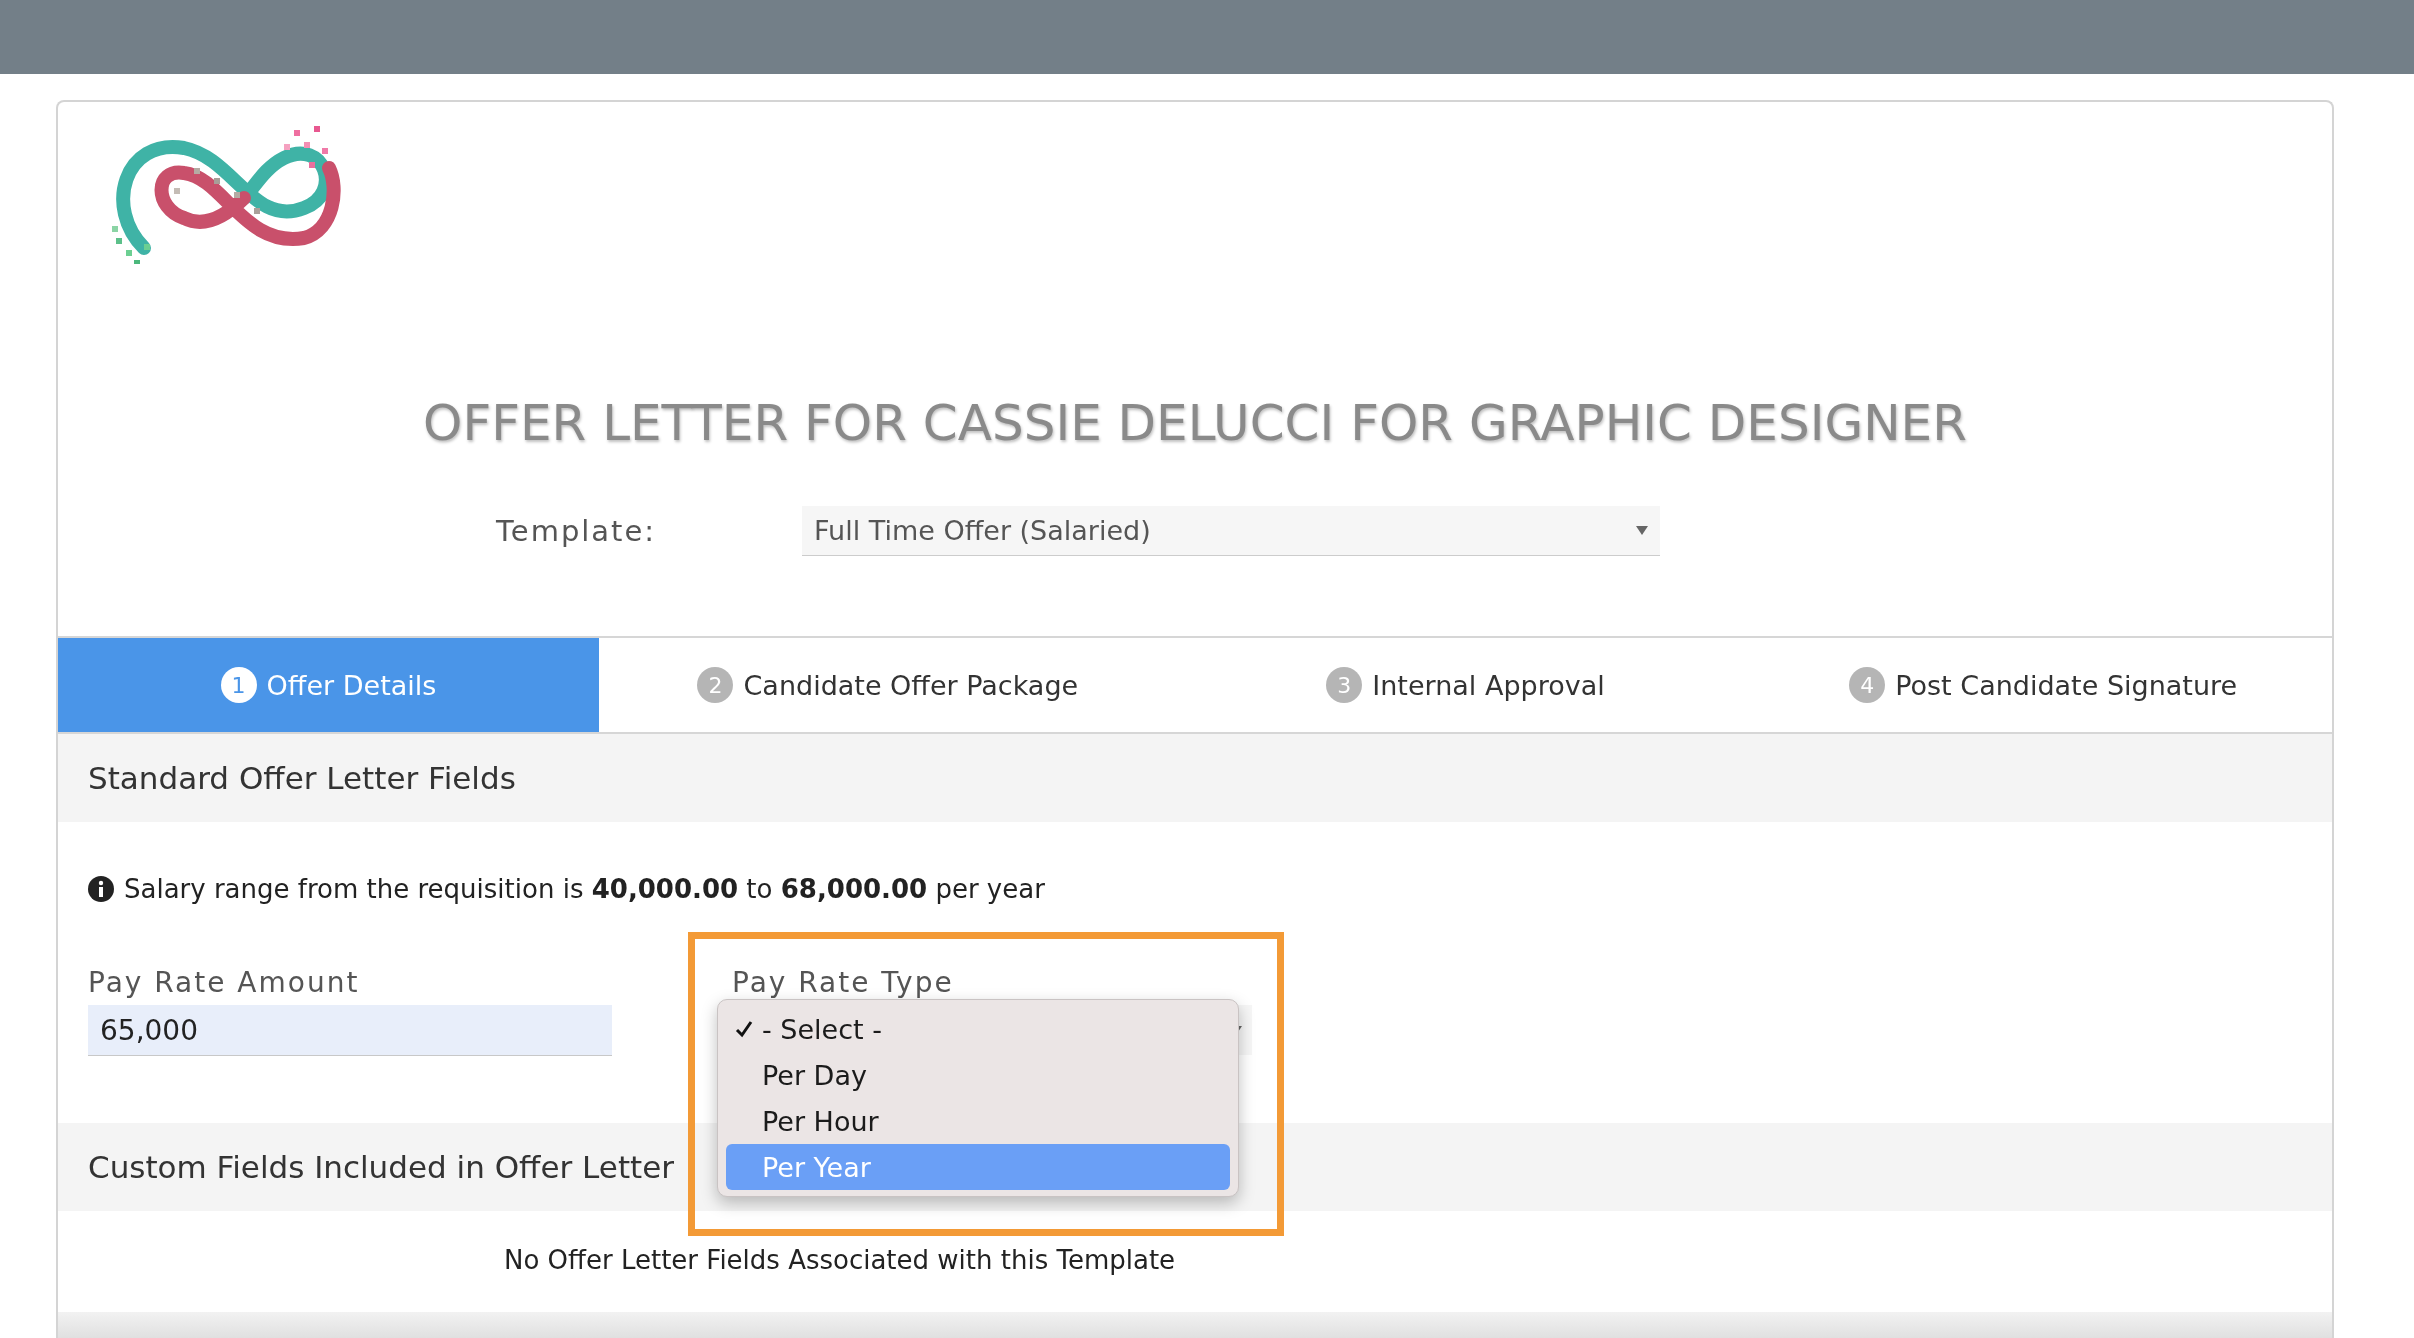  Describe the element at coordinates (101, 889) in the screenshot. I see `info-icon` at that location.